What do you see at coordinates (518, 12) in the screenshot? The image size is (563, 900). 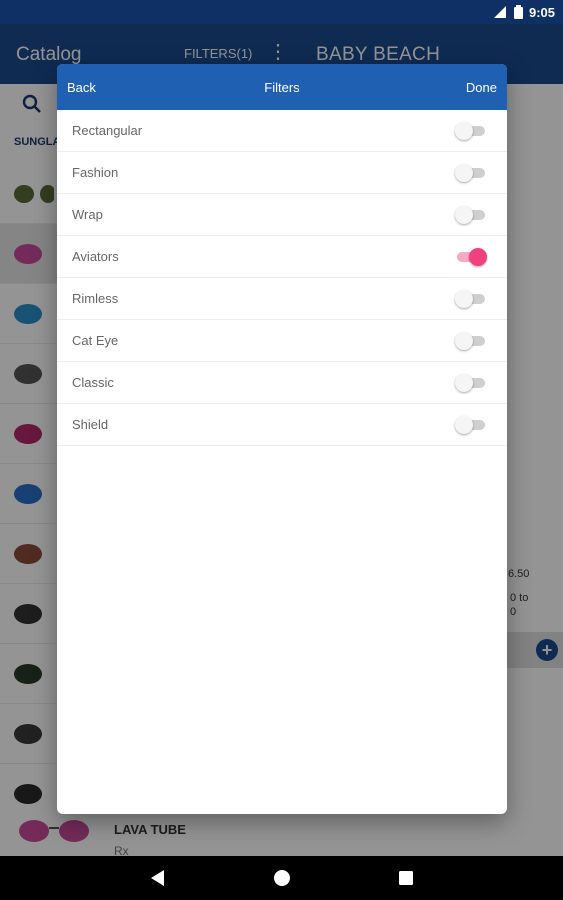 I see `battery-icon` at bounding box center [518, 12].